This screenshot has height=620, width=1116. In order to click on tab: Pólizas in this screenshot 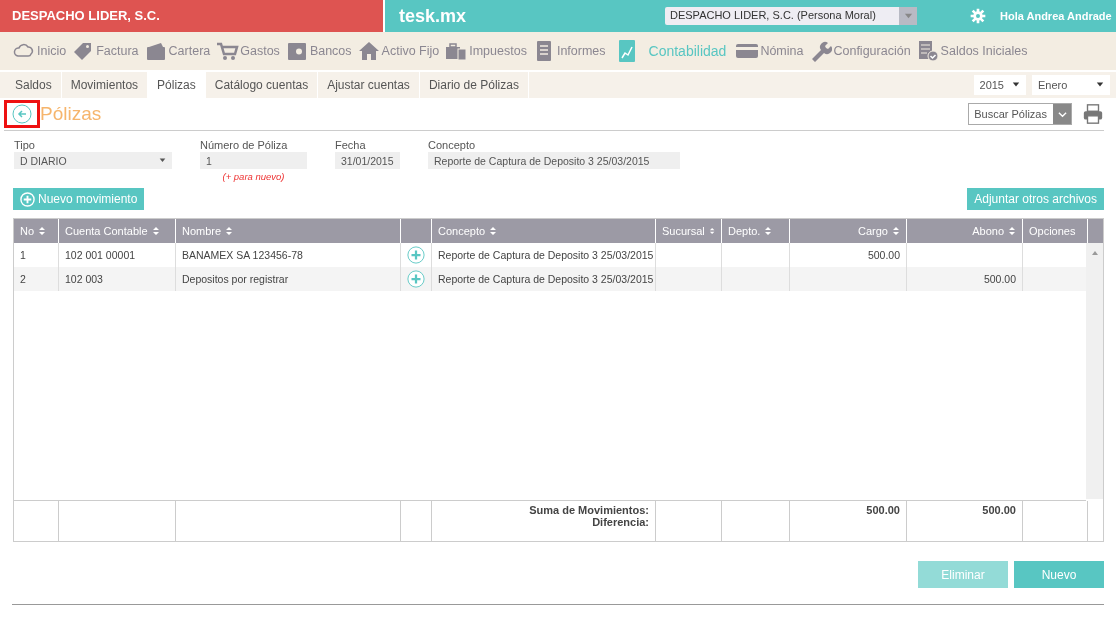, I will do `click(177, 85)`.